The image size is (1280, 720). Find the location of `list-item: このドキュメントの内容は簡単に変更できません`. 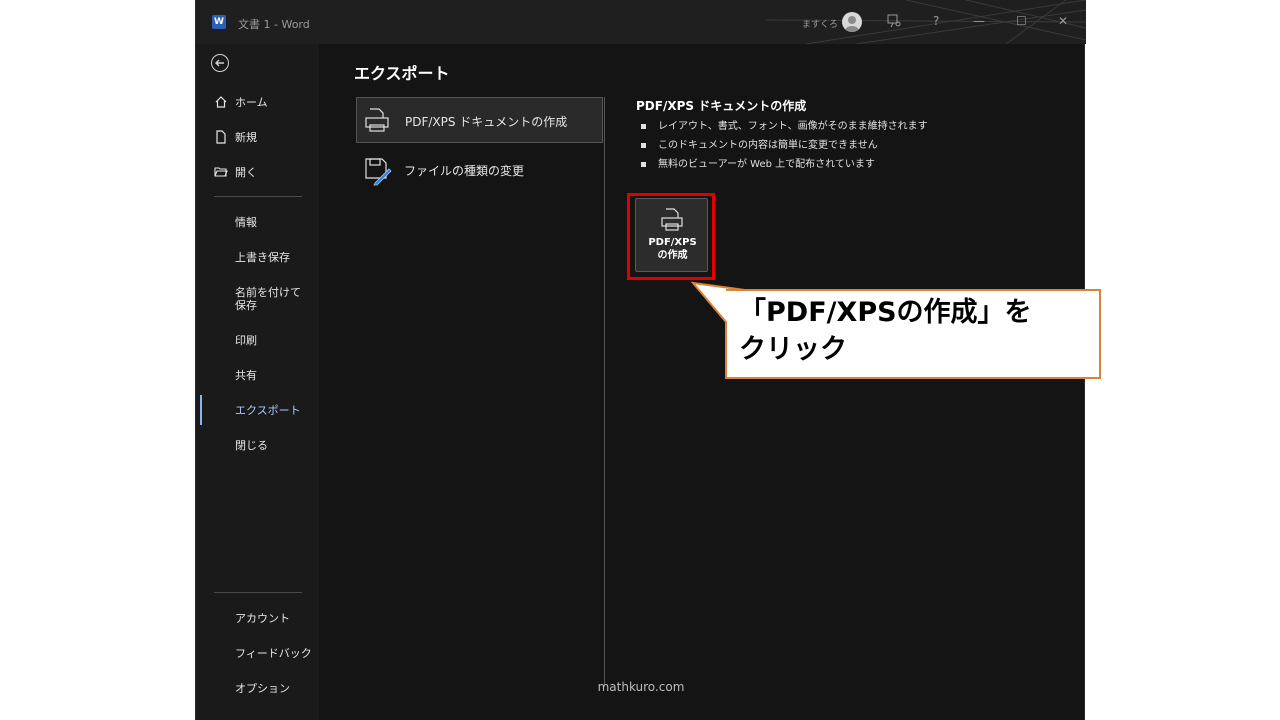

list-item: このドキュメントの内容は簡単に変更できません is located at coordinates (784, 145).